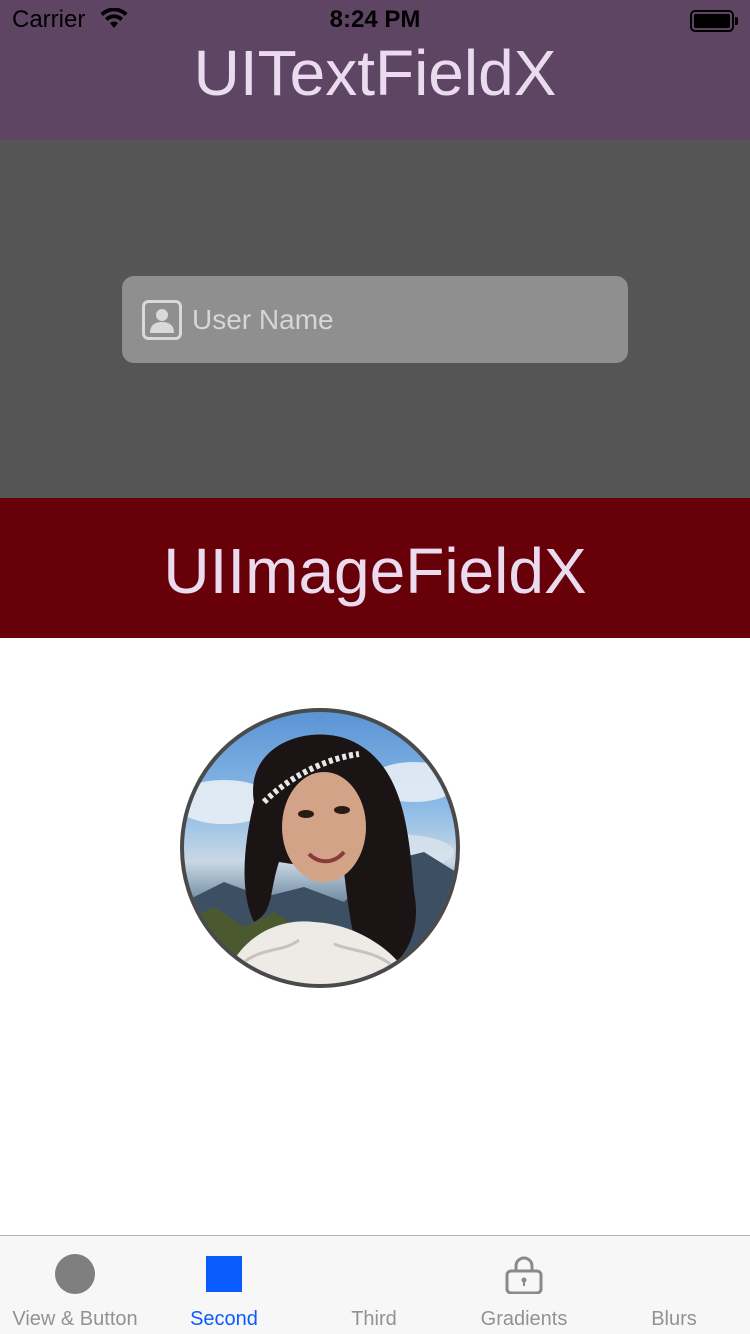  What do you see at coordinates (374, 1319) in the screenshot?
I see `tab-label: Third` at bounding box center [374, 1319].